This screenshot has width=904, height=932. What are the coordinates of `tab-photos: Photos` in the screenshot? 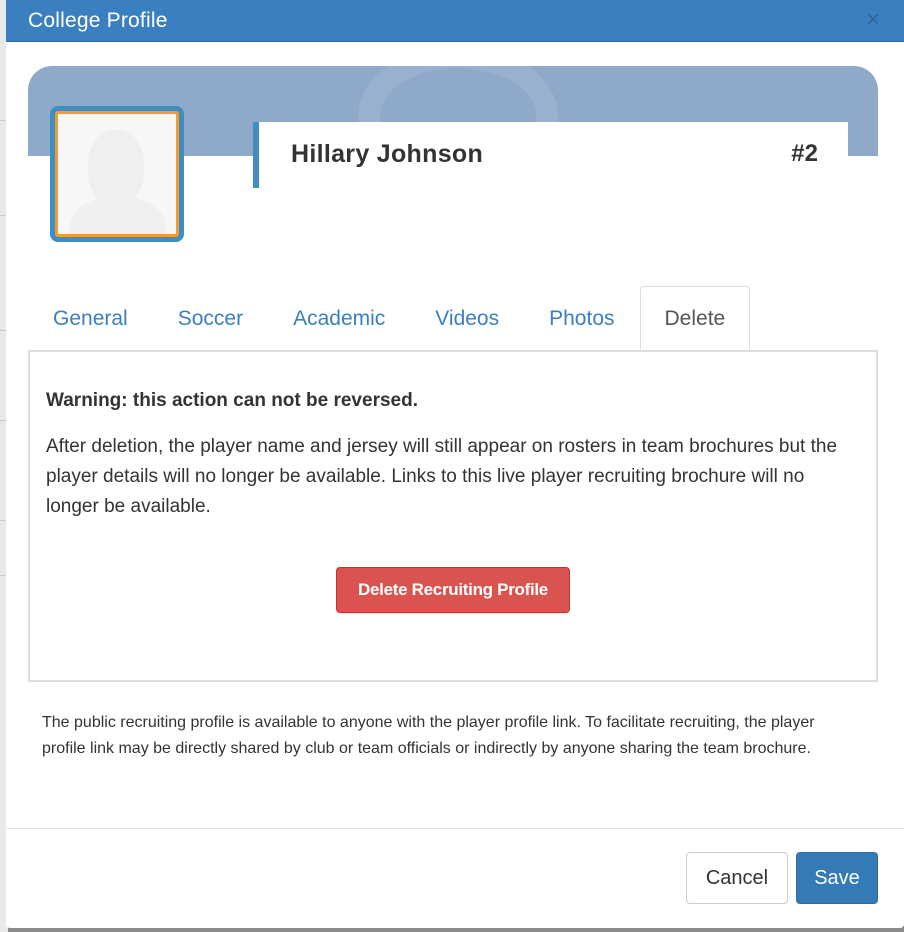 It's located at (581, 318).